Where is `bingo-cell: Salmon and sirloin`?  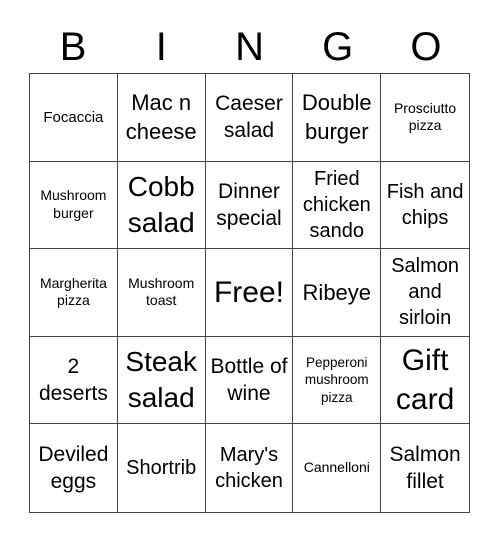 bingo-cell: Salmon and sirloin is located at coordinates (425, 293).